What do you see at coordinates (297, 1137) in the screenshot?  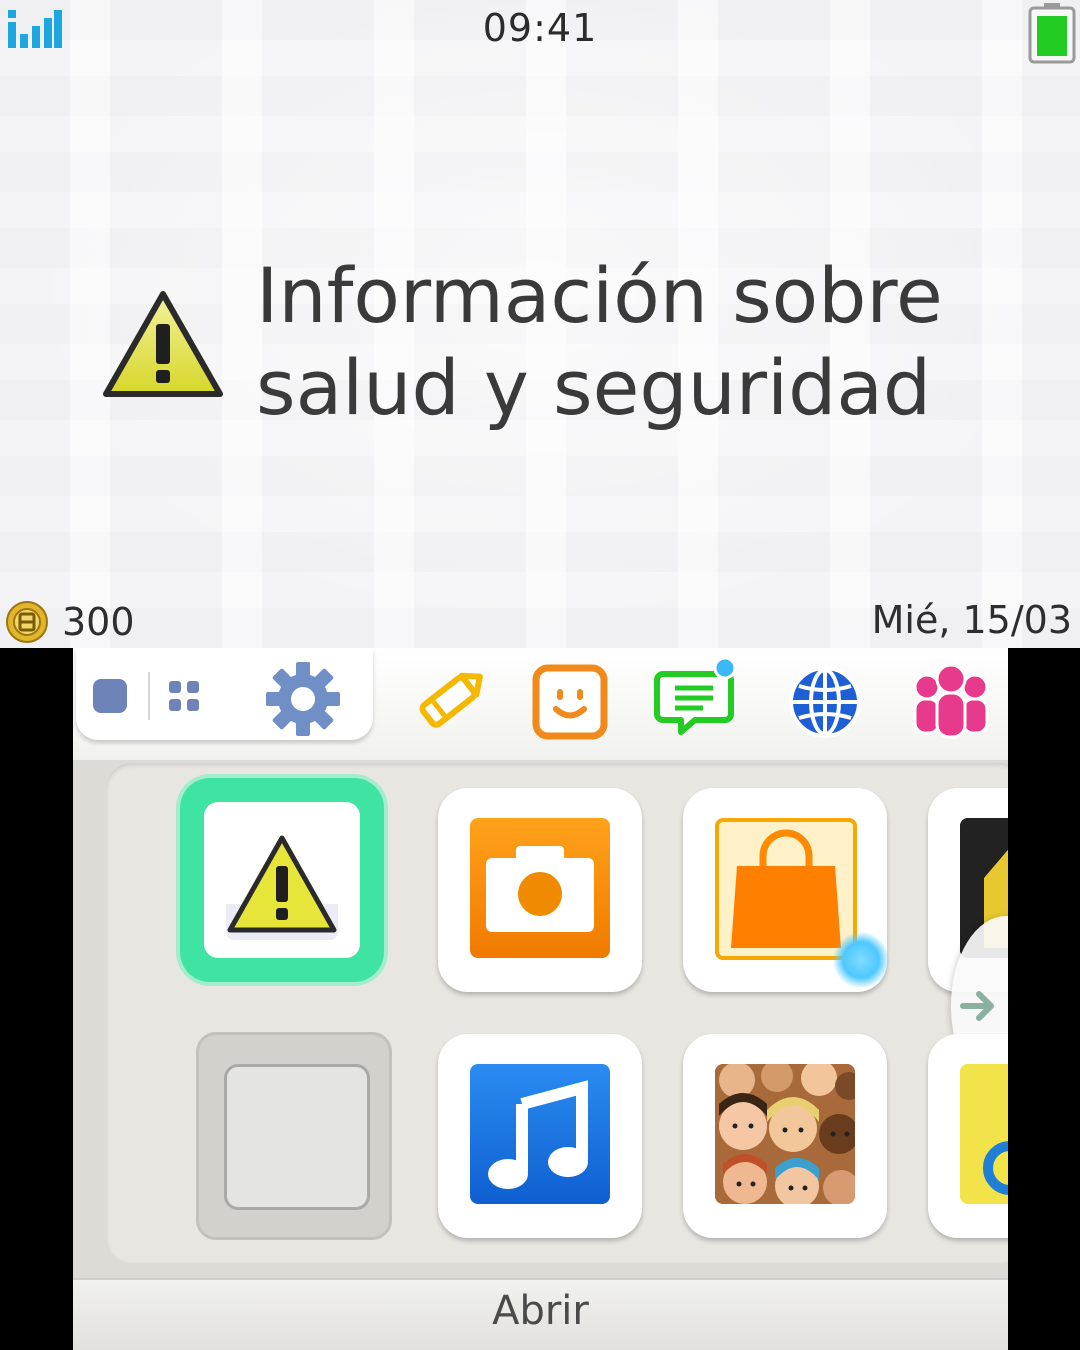 I see `empty-slot-icon` at bounding box center [297, 1137].